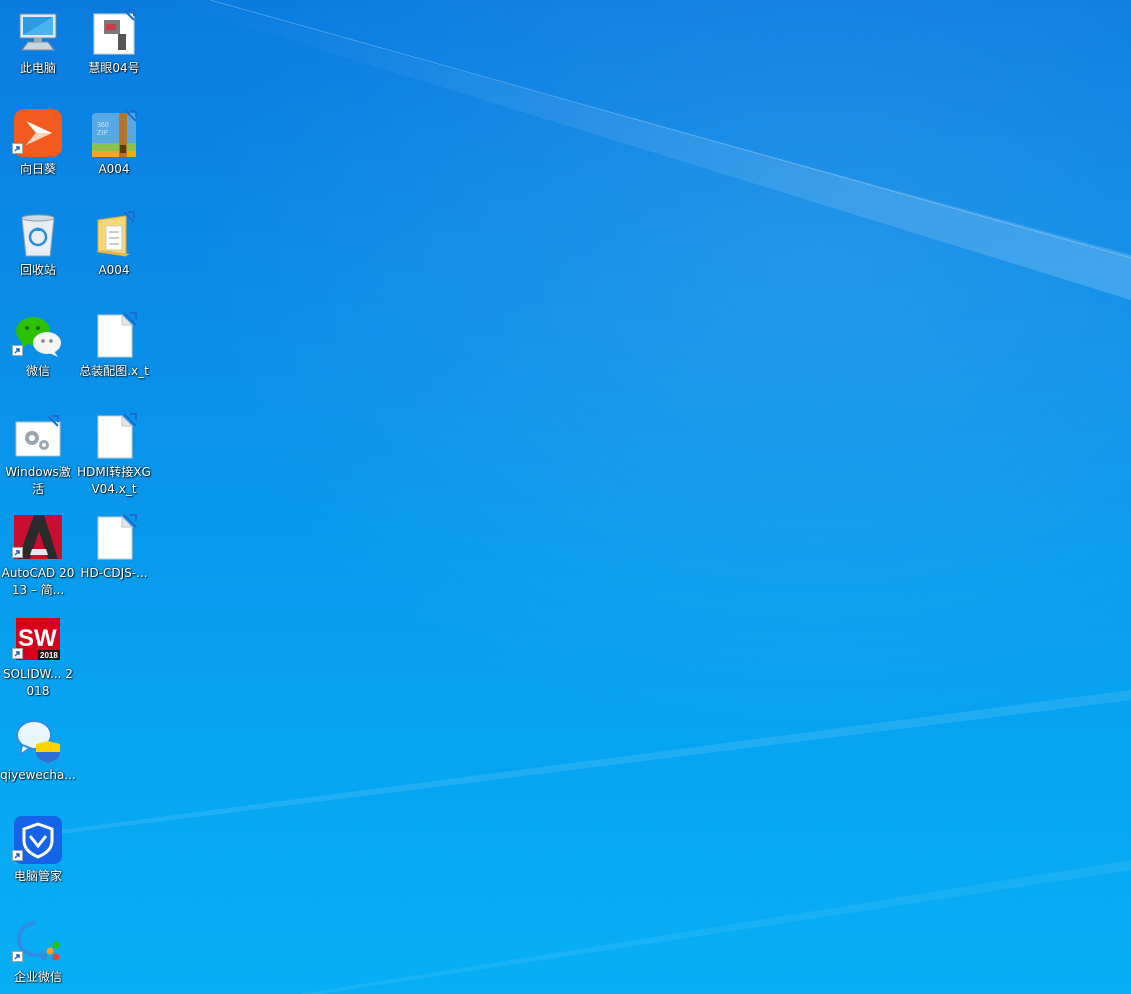  What do you see at coordinates (38, 353) in the screenshot?
I see `desktop-icon-wechat: 微信` at bounding box center [38, 353].